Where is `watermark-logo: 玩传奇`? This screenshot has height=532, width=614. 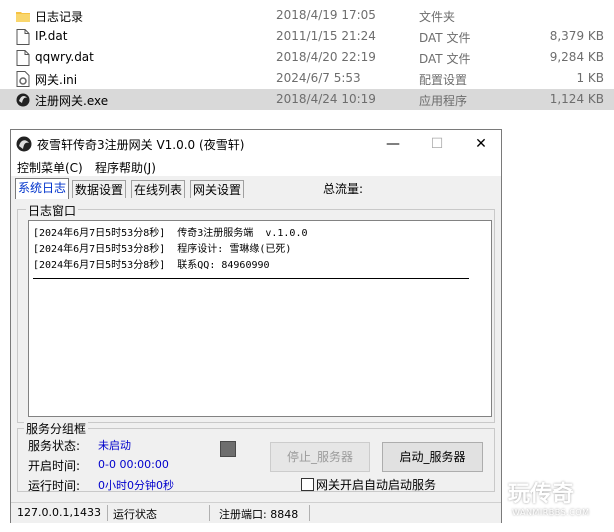
watermark-logo: 玩传奇 is located at coordinates (541, 494).